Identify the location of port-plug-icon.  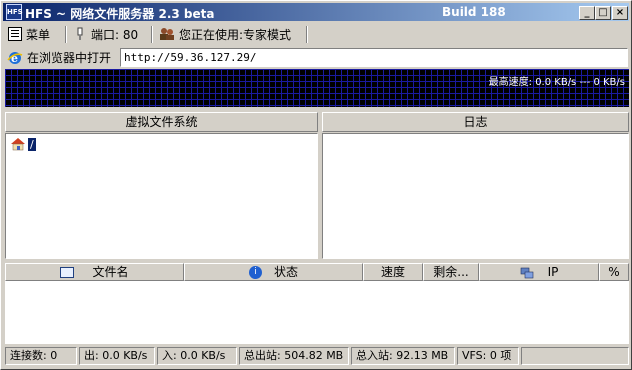
(80, 34).